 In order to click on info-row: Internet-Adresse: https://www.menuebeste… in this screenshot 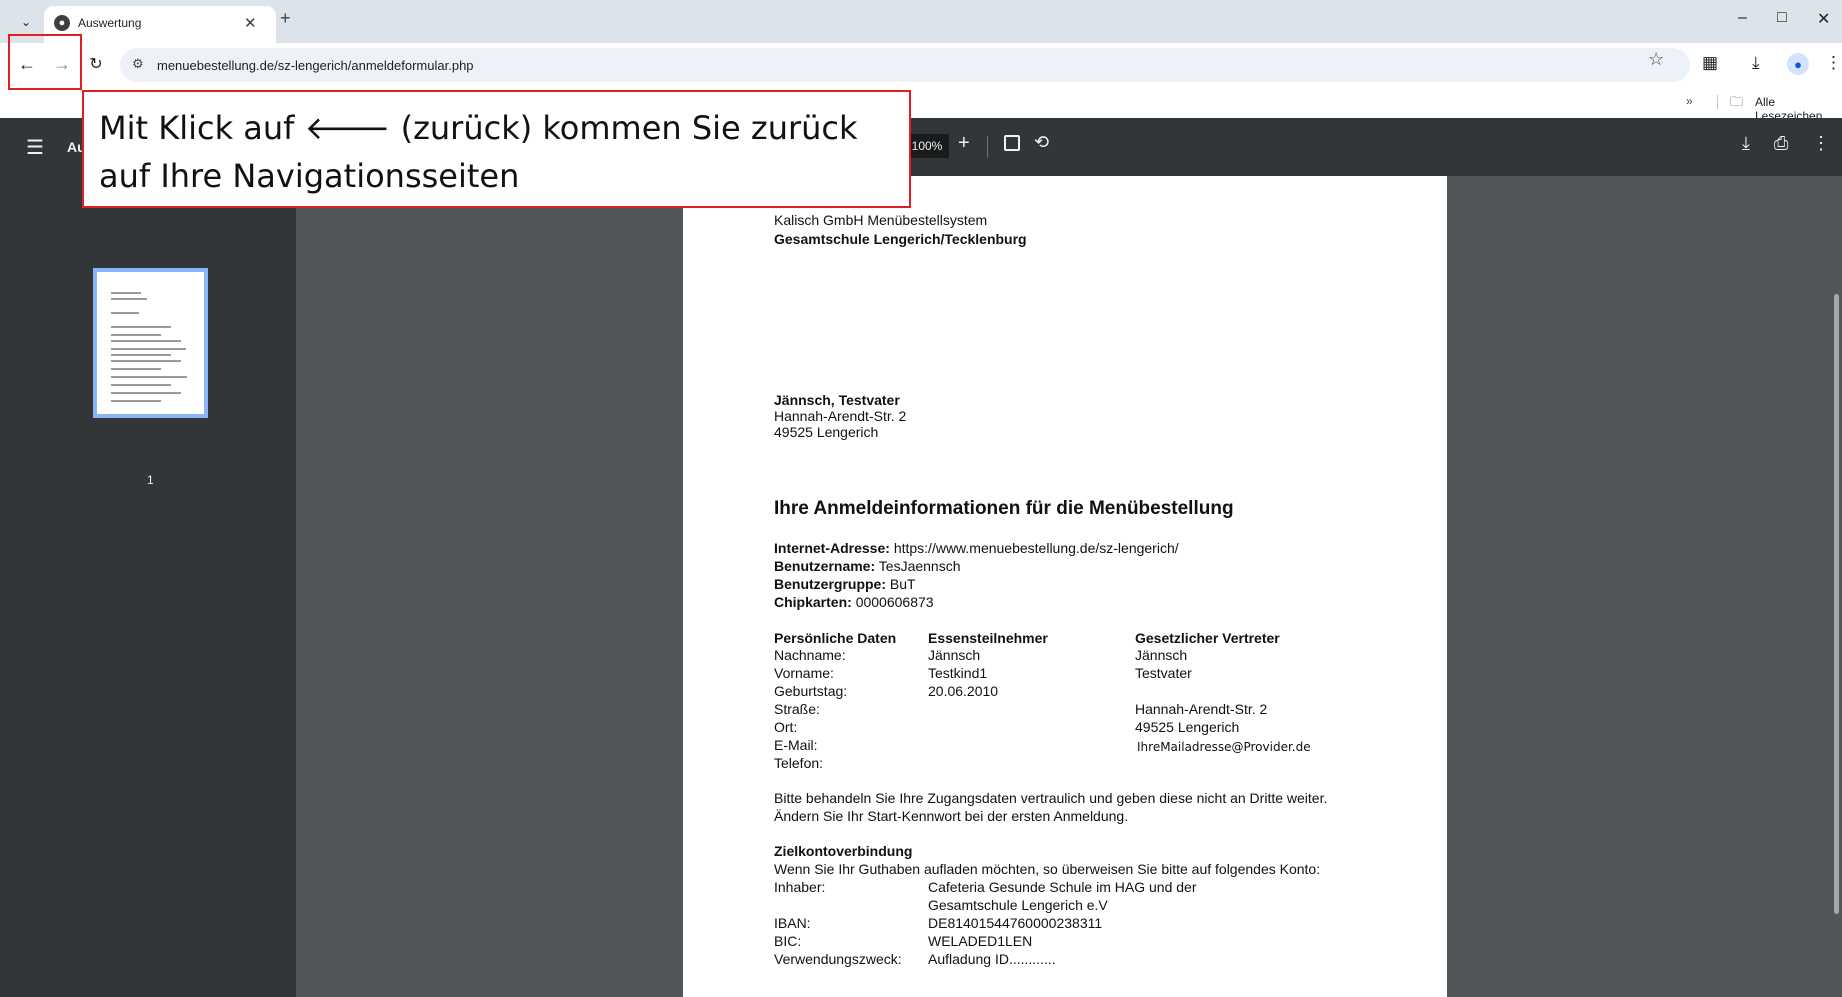, I will do `click(976, 548)`.